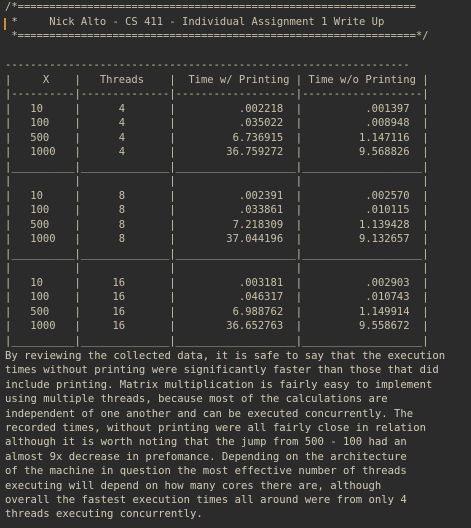 The height and width of the screenshot is (528, 471). I want to click on table-row: | 1000 | 8 | 37.044196 | 9.132657 |, so click(217, 239).